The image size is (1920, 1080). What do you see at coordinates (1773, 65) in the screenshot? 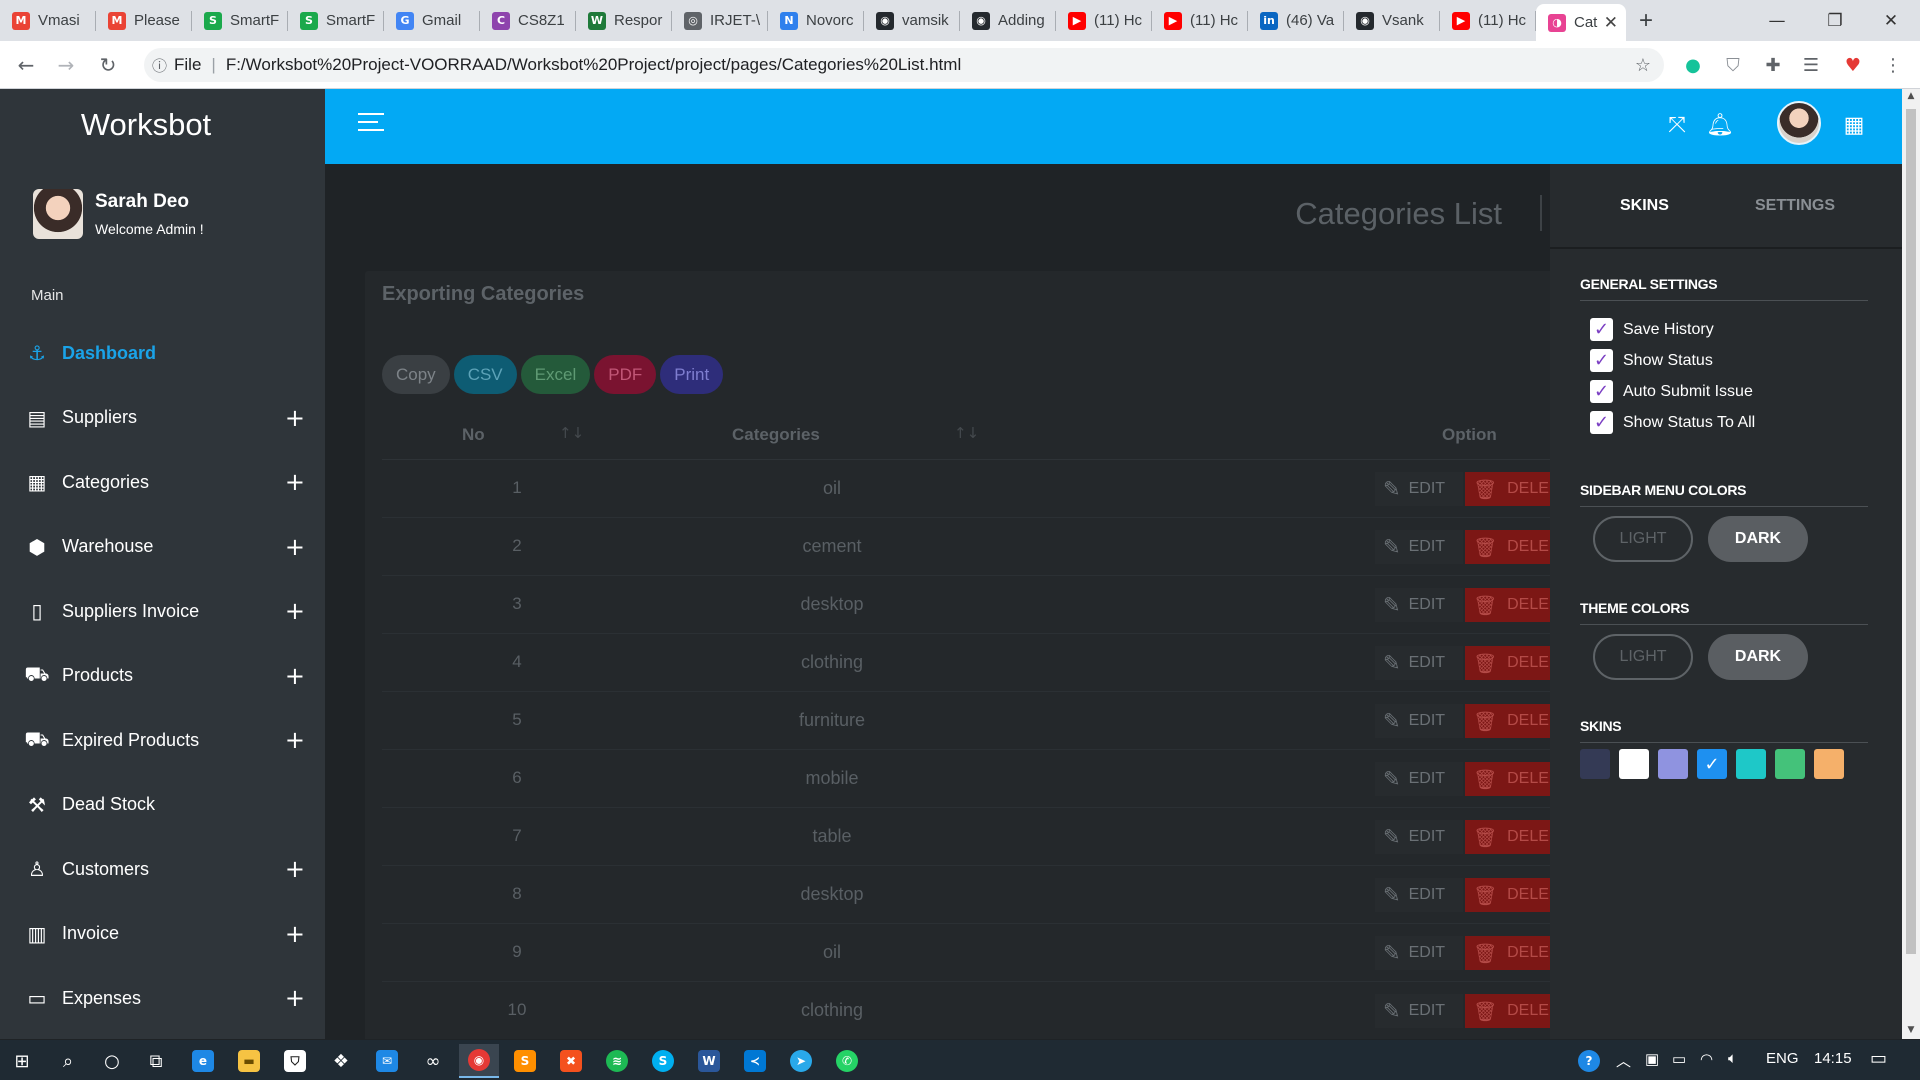
I see `extensions-icon: ✚` at bounding box center [1773, 65].